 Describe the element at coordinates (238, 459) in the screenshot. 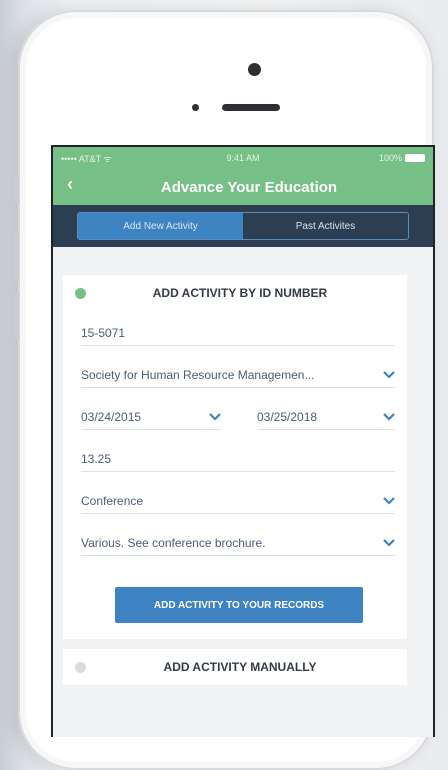

I see `credits-field: 13.25` at that location.